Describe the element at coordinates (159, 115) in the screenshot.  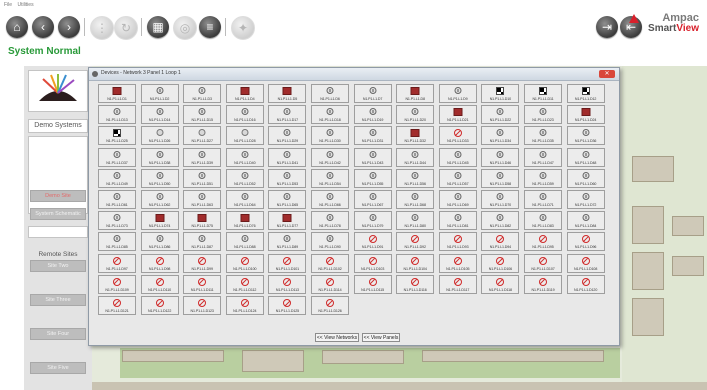
I see `device-tile: N1.P1.L1.D14` at that location.